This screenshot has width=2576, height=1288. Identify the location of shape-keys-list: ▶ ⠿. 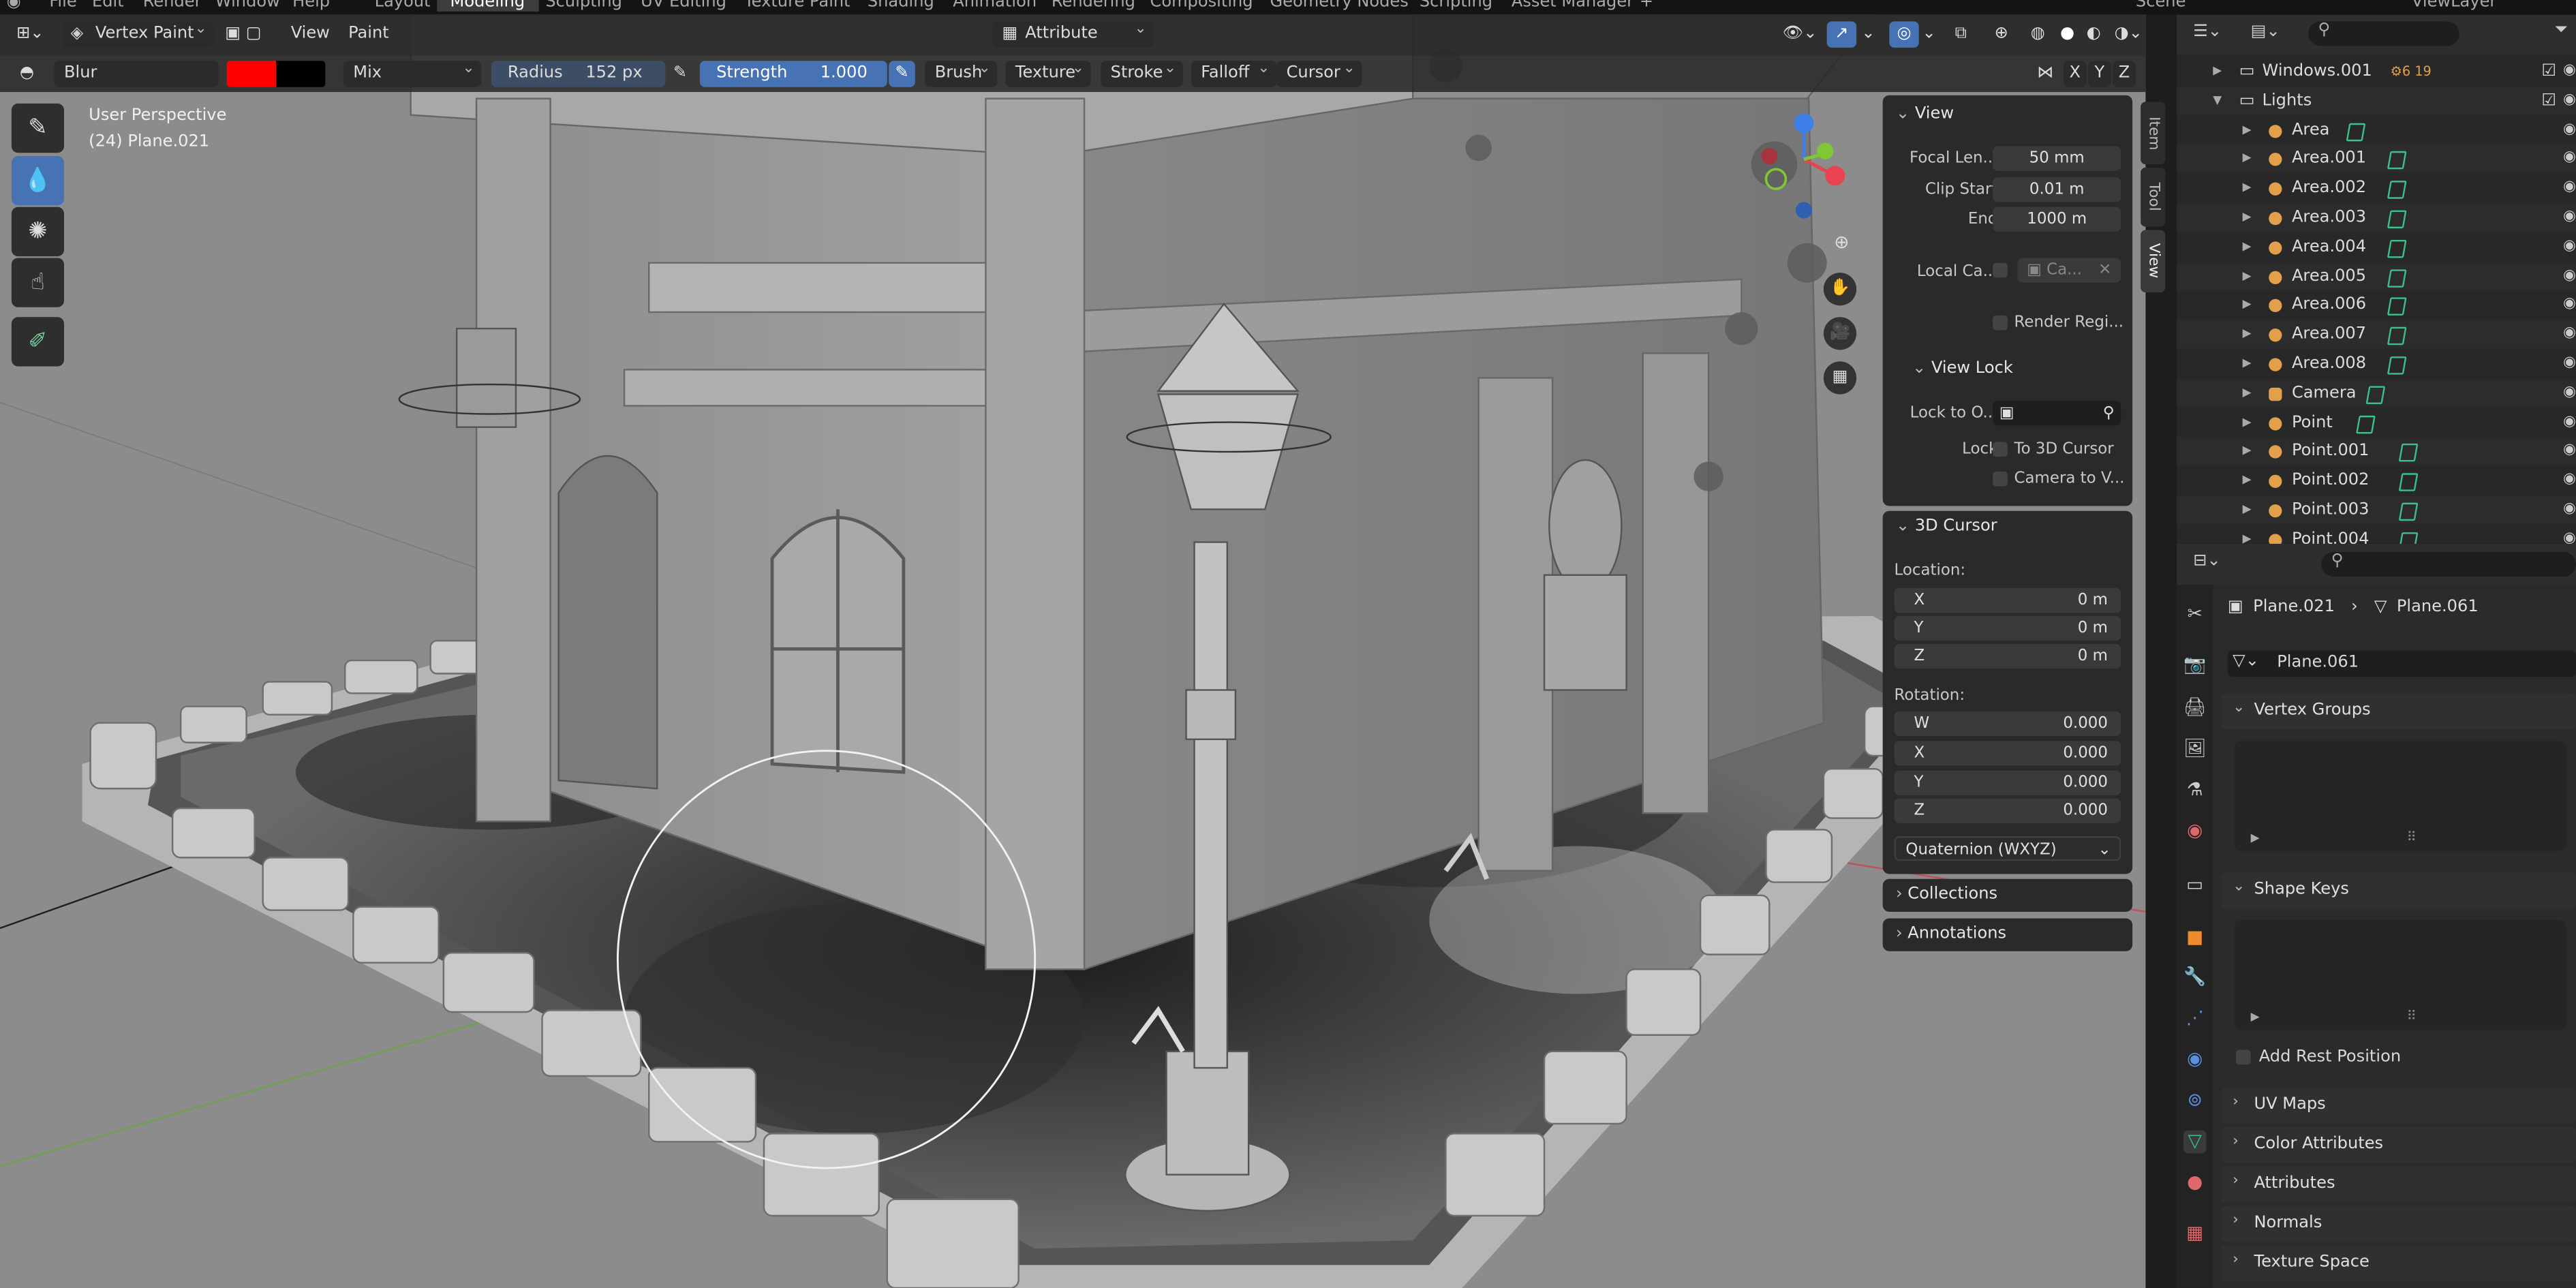
(2400, 974).